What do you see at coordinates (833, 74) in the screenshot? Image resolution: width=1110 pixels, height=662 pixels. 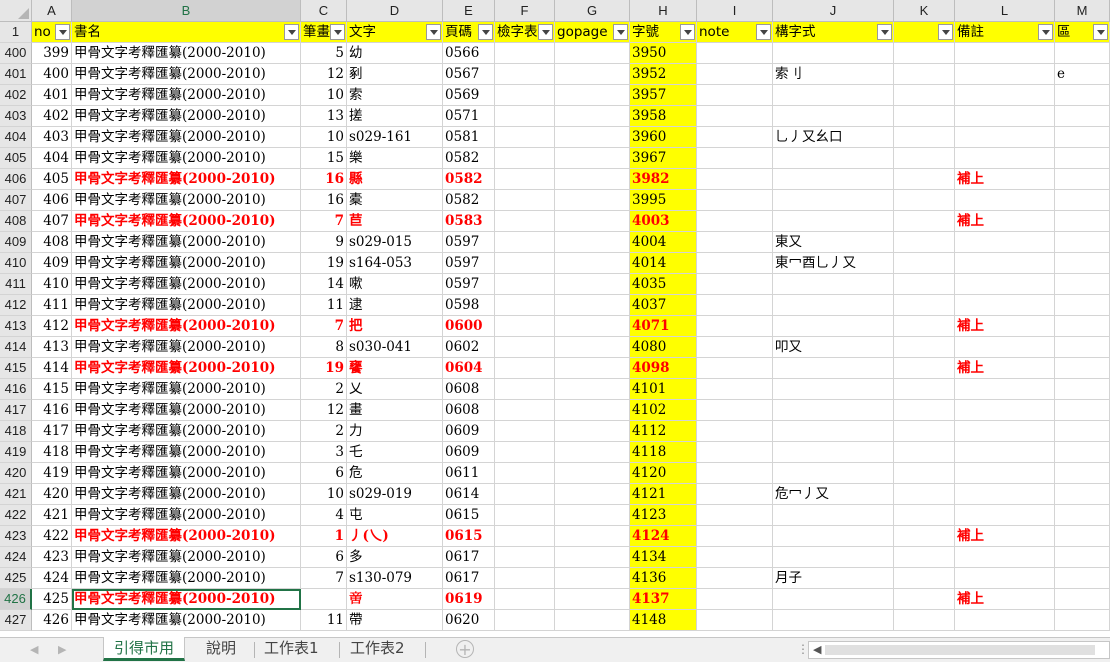 I see `cell-form: 索刂` at bounding box center [833, 74].